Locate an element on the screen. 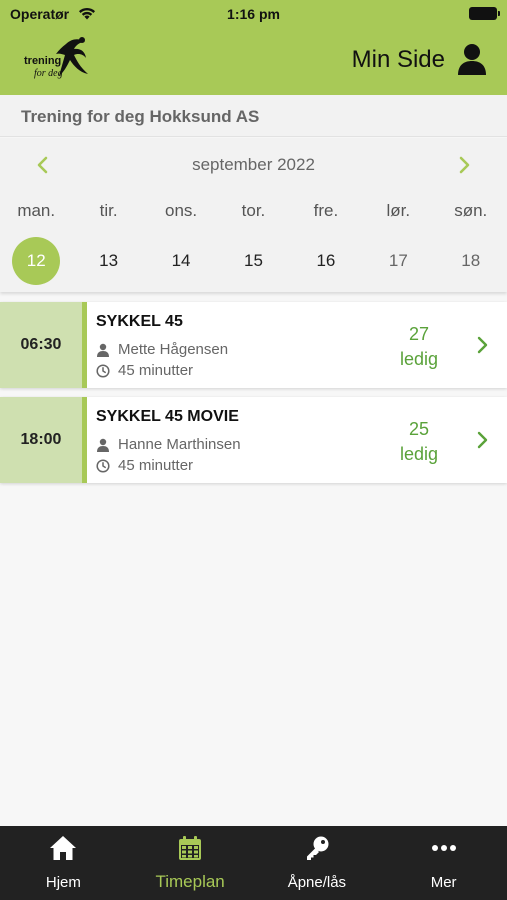  availability: 27 ledig is located at coordinates (419, 347).